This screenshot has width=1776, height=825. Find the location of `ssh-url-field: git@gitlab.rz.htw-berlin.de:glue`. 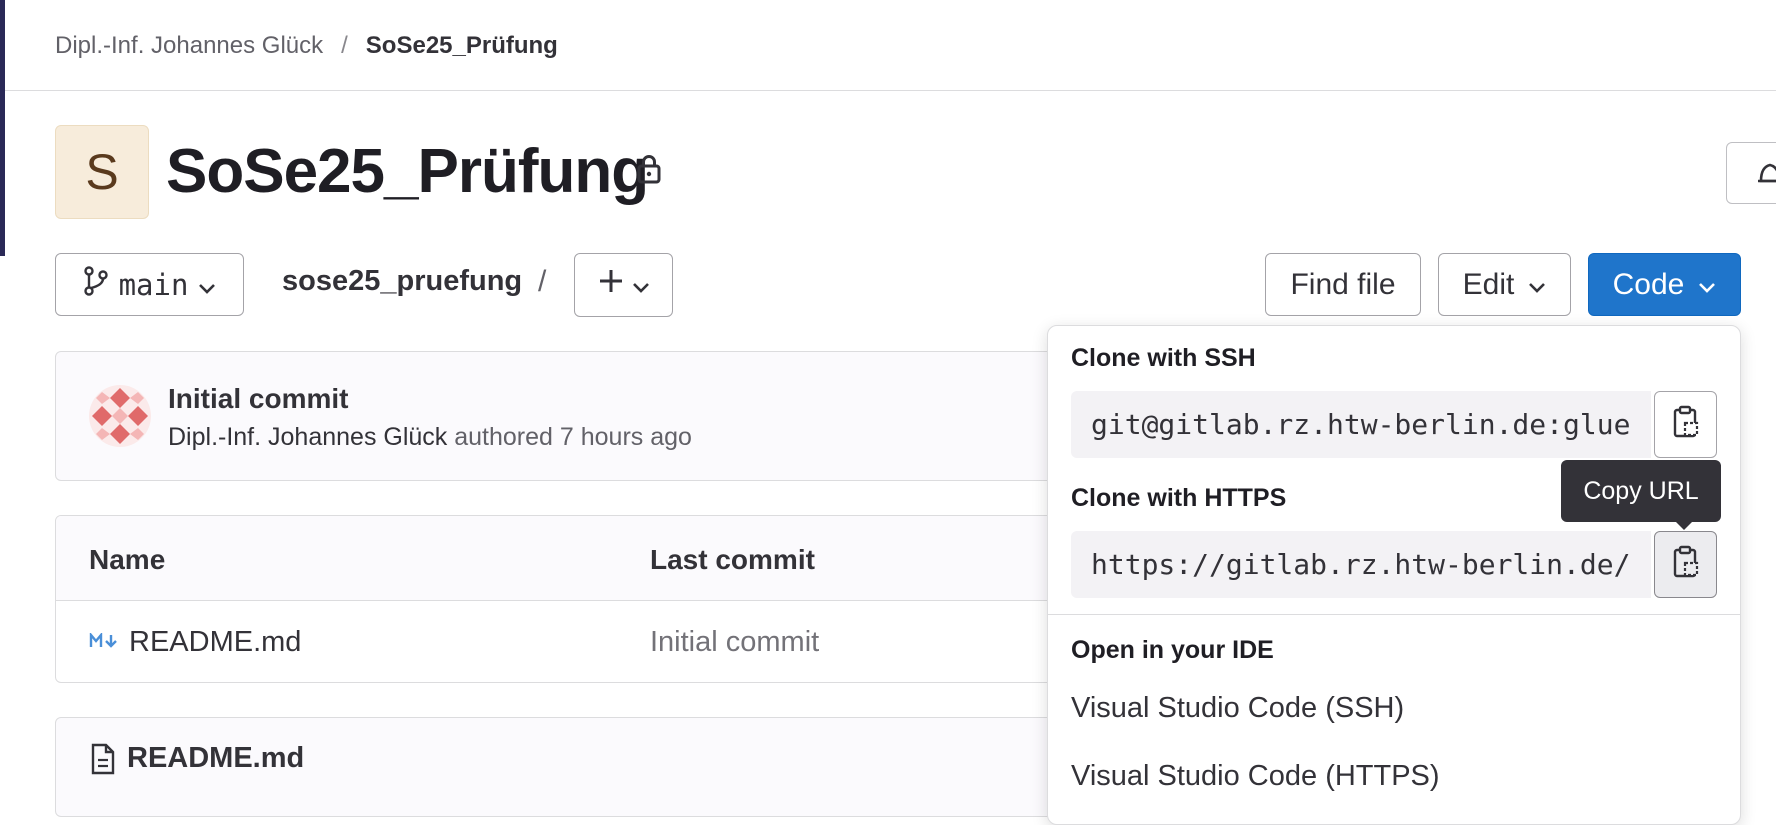

ssh-url-field: git@gitlab.rz.htw-berlin.de:glue is located at coordinates (1361, 424).